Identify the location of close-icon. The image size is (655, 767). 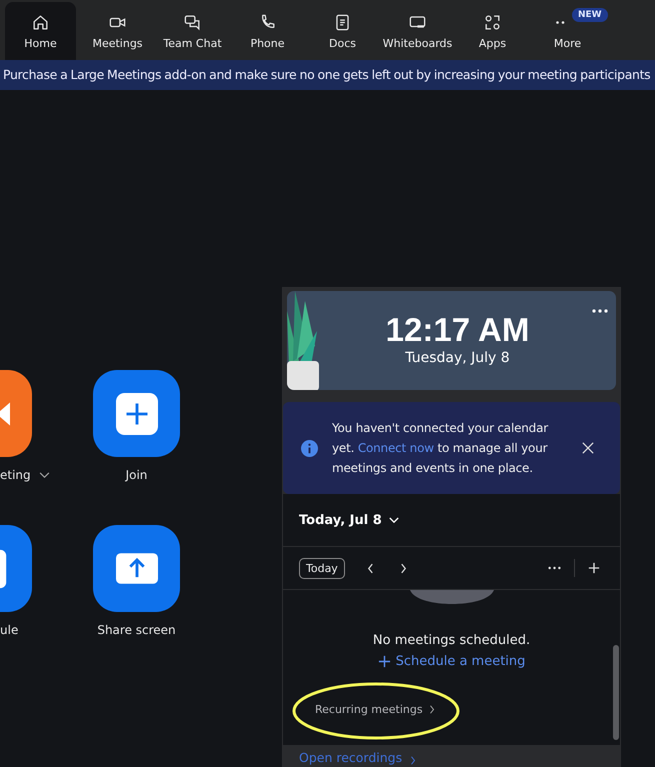
(588, 448).